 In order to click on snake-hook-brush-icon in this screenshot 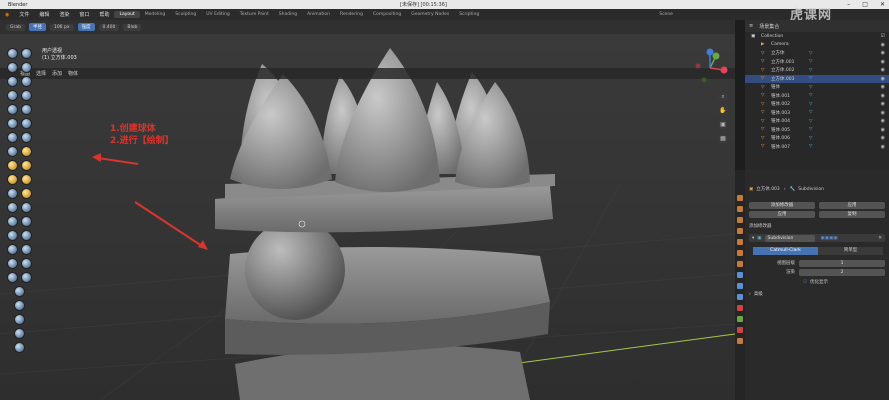, I will do `click(26, 151)`.